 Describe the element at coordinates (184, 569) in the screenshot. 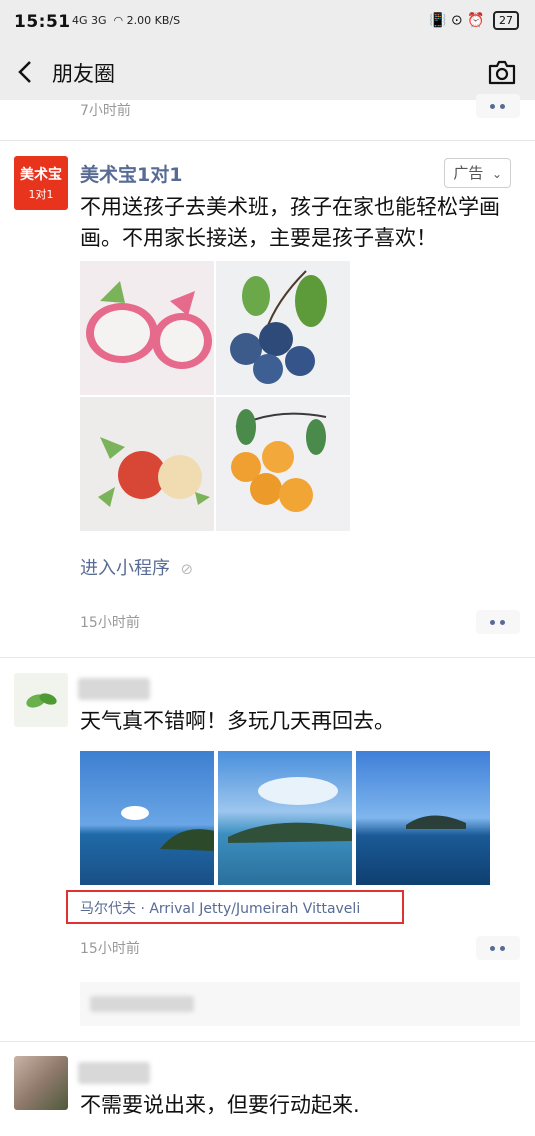

I see `link-icon: ⊘` at that location.